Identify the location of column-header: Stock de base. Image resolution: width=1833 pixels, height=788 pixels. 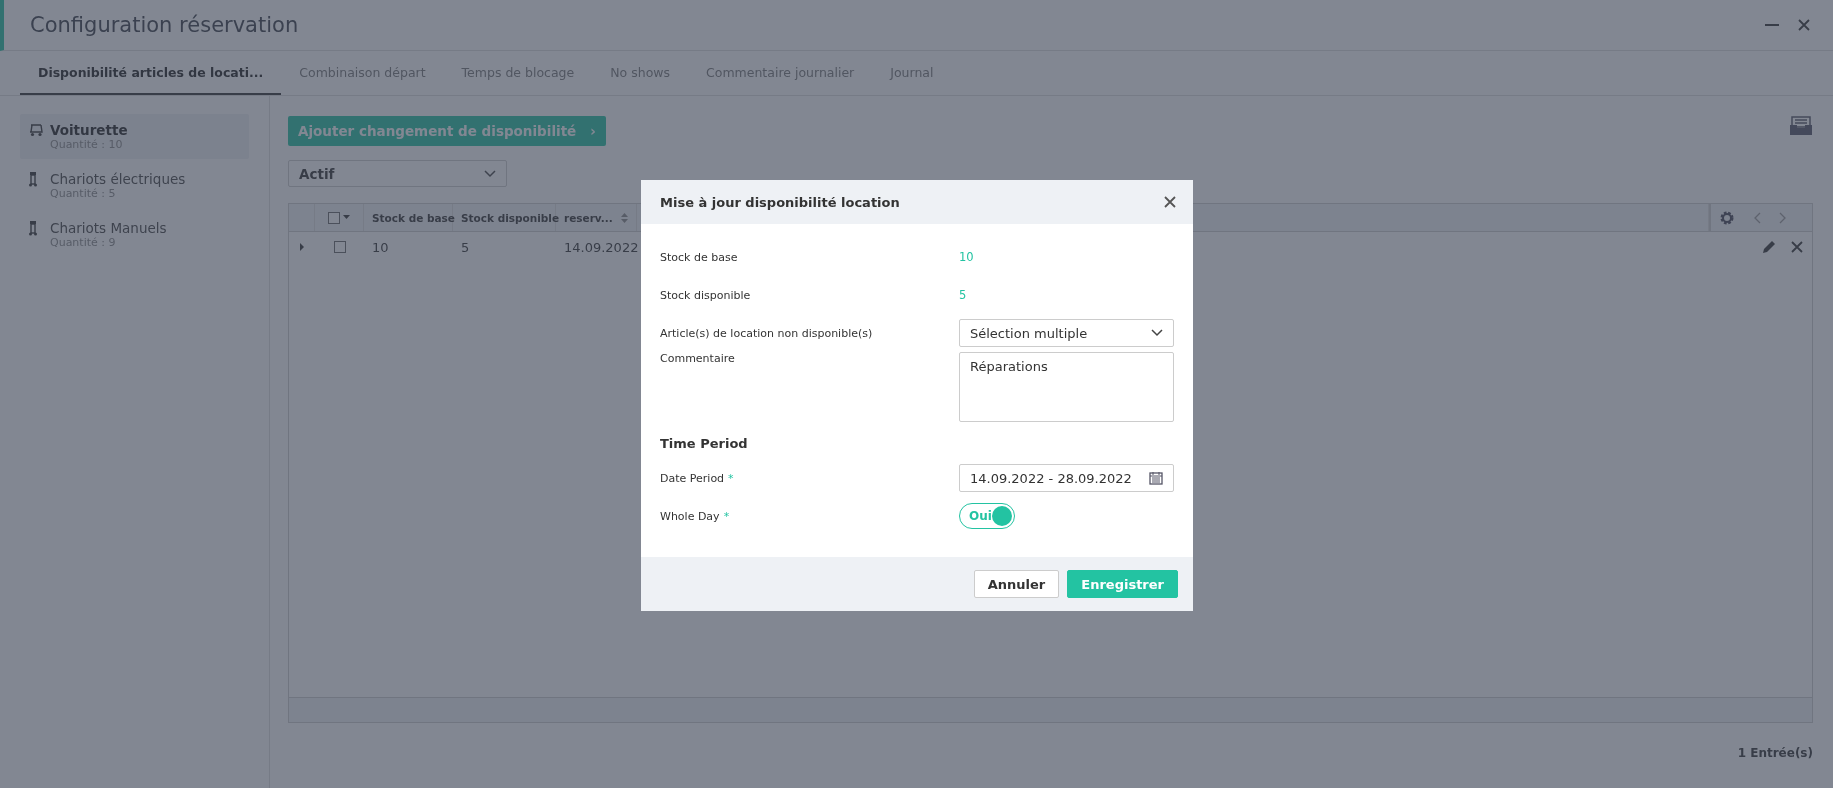
(408, 217).